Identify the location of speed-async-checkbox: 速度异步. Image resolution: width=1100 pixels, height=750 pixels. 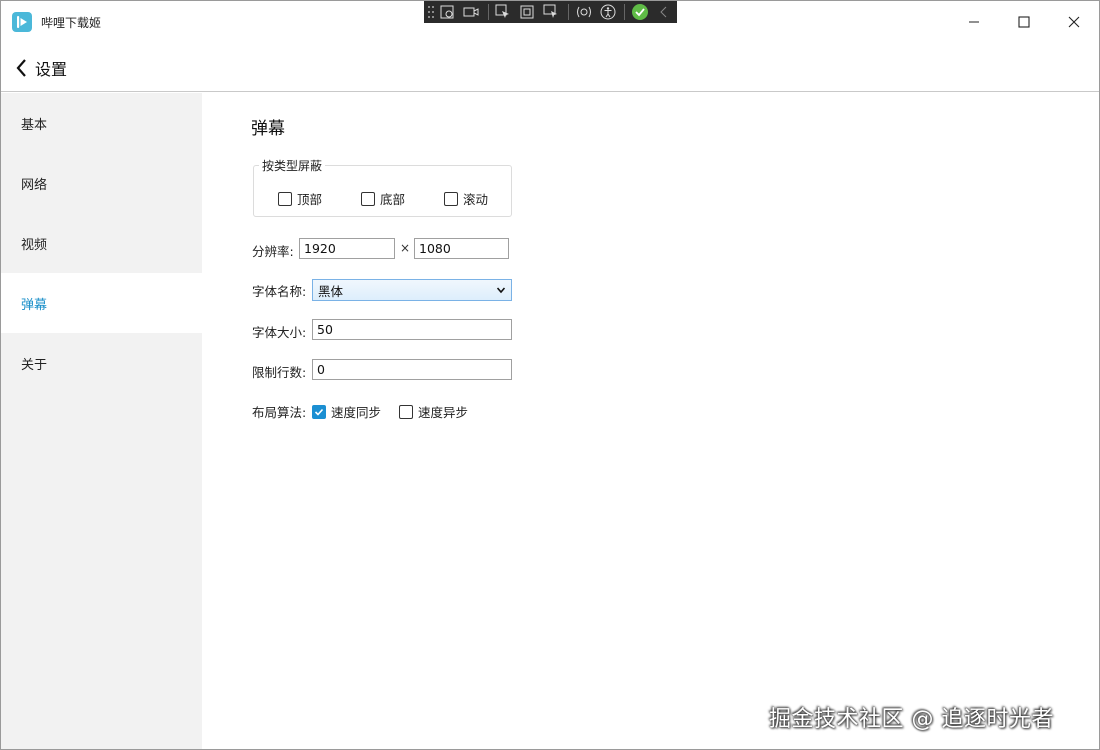
(433, 411).